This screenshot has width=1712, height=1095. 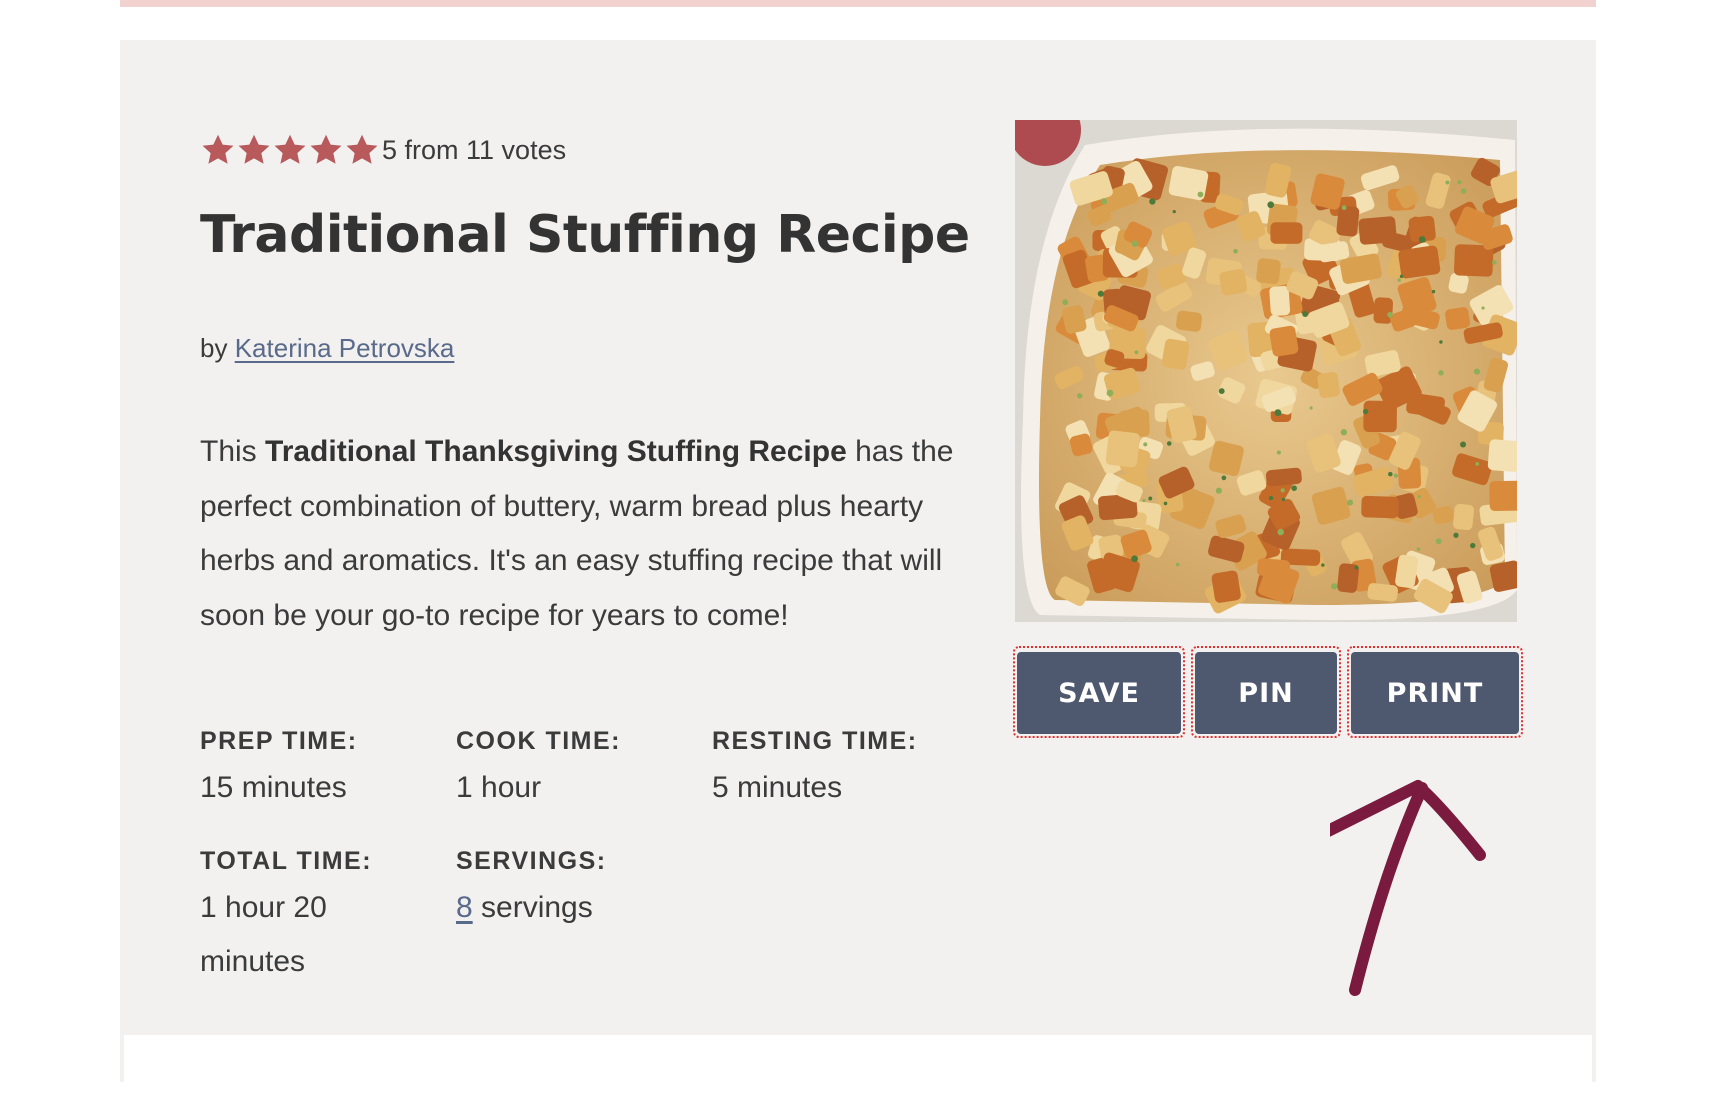 What do you see at coordinates (1266, 371) in the screenshot?
I see `recipe-photo` at bounding box center [1266, 371].